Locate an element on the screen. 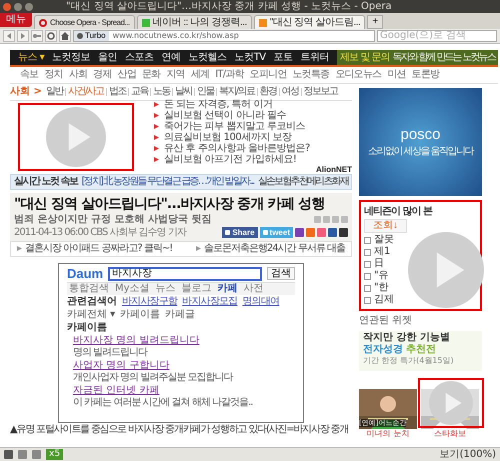  ranking-link: 김제 is located at coordinates (379, 300).